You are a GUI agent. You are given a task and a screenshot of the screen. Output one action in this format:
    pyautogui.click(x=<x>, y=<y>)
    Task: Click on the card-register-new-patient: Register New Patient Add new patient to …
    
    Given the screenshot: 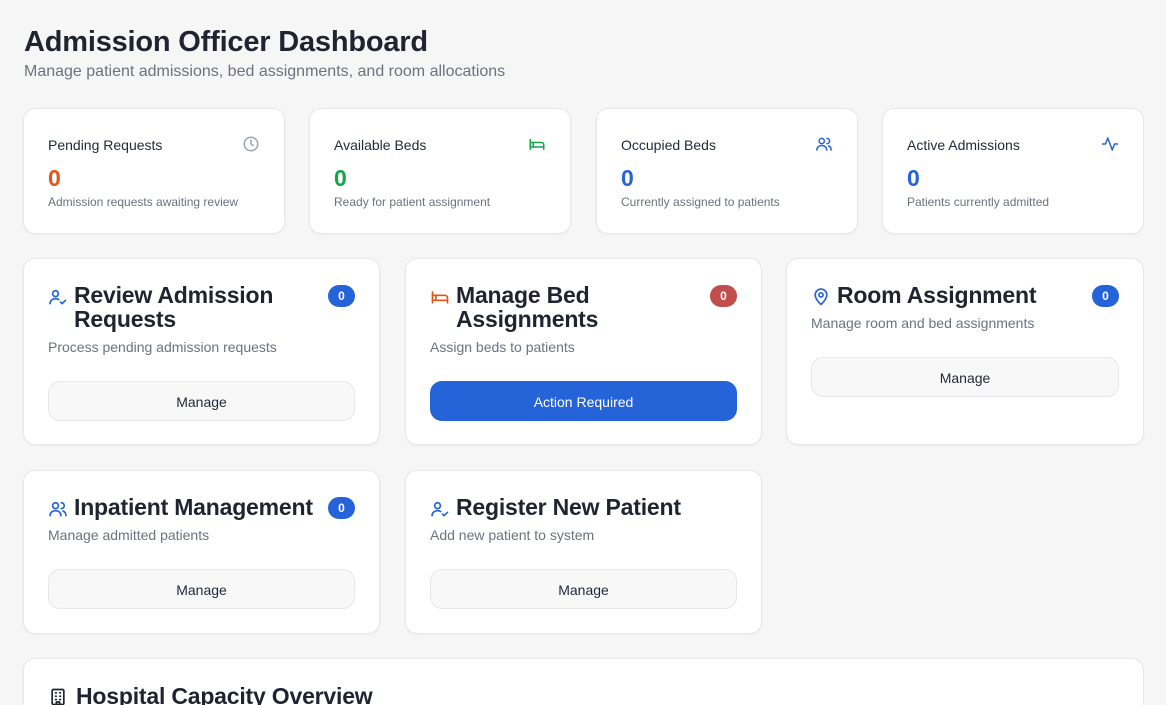 What is the action you would take?
    pyautogui.click(x=583, y=552)
    